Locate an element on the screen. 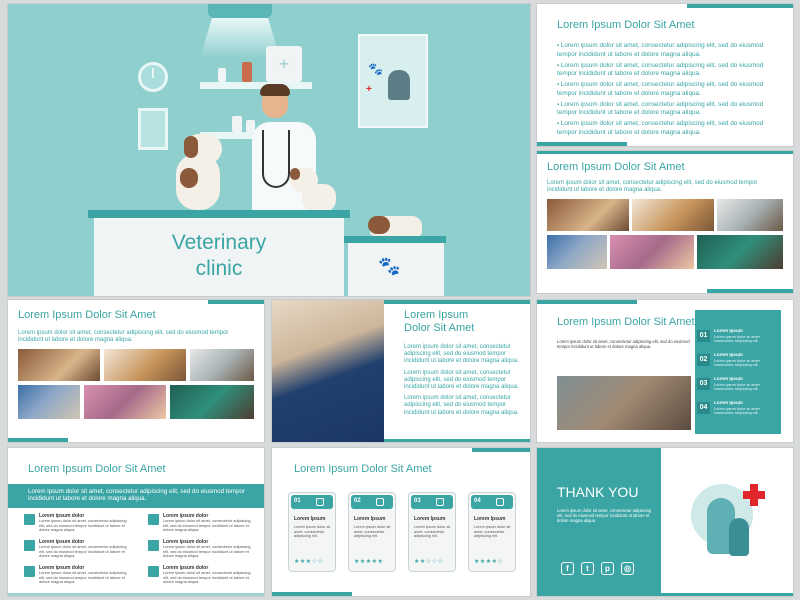 Image resolution: width=800 pixels, height=600 pixels. dog-spot is located at coordinates (189, 178).